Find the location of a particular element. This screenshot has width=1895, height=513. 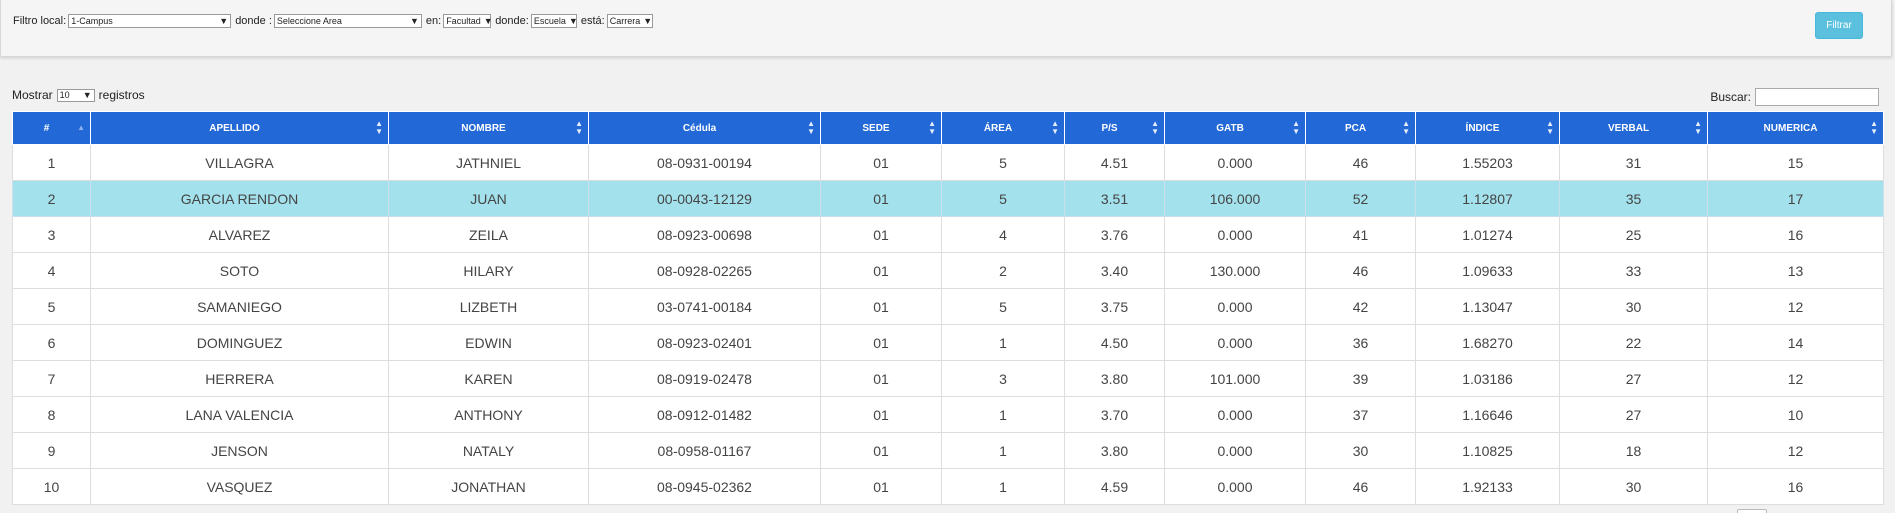

column-header-label: APELLIDO is located at coordinates (234, 128).